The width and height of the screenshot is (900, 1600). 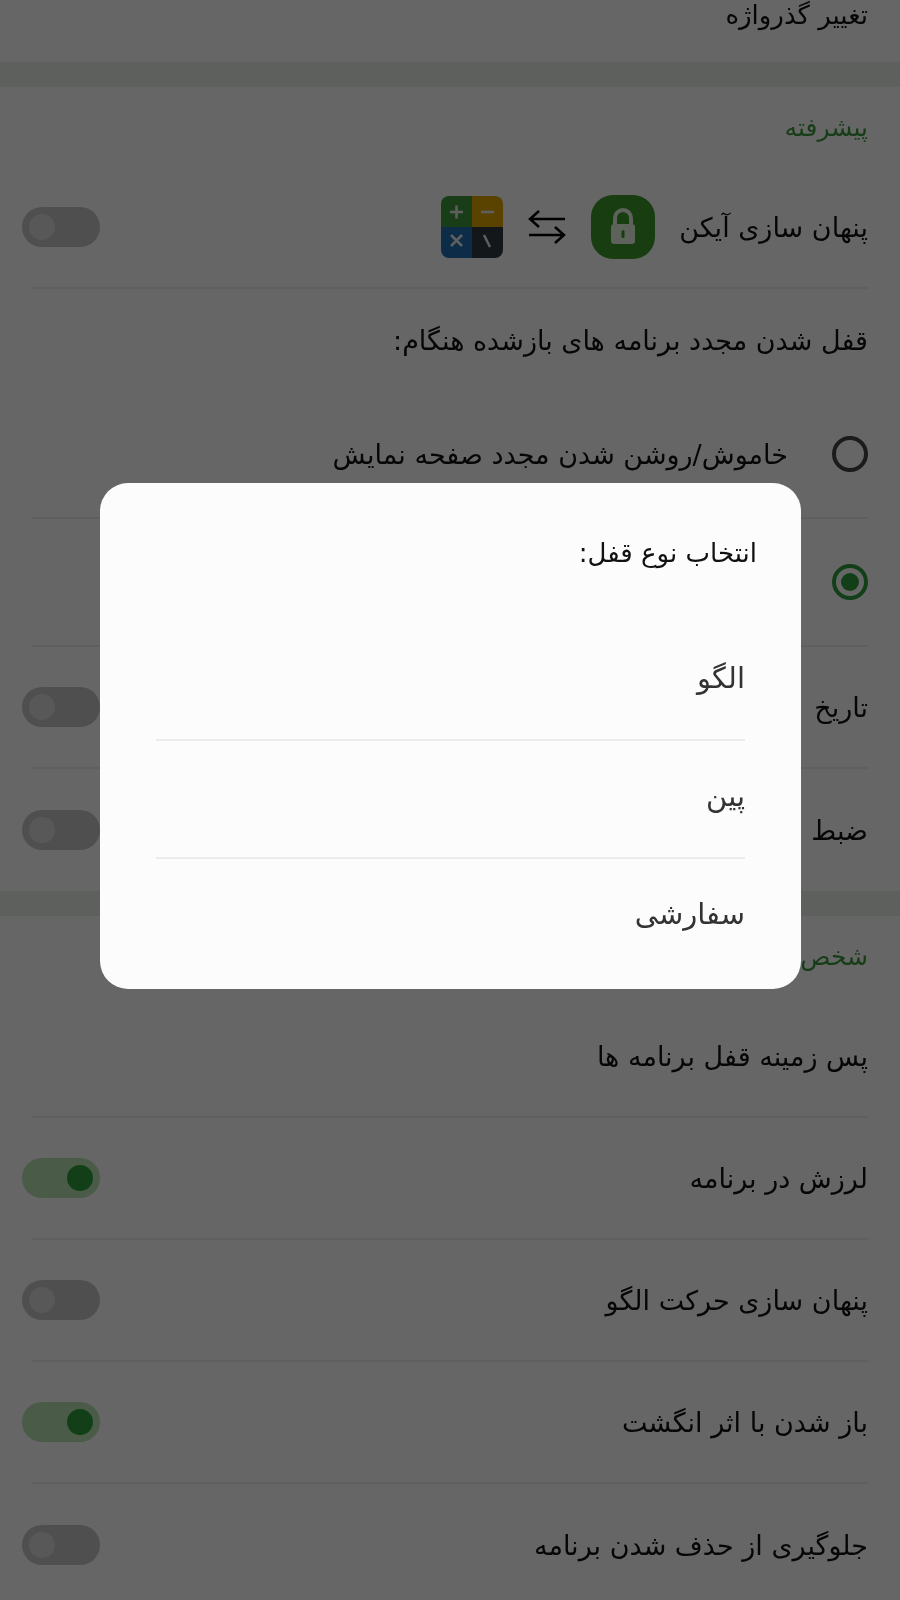 I want to click on dialog-title: انتخاب نوع قفل:, so click(x=667, y=553).